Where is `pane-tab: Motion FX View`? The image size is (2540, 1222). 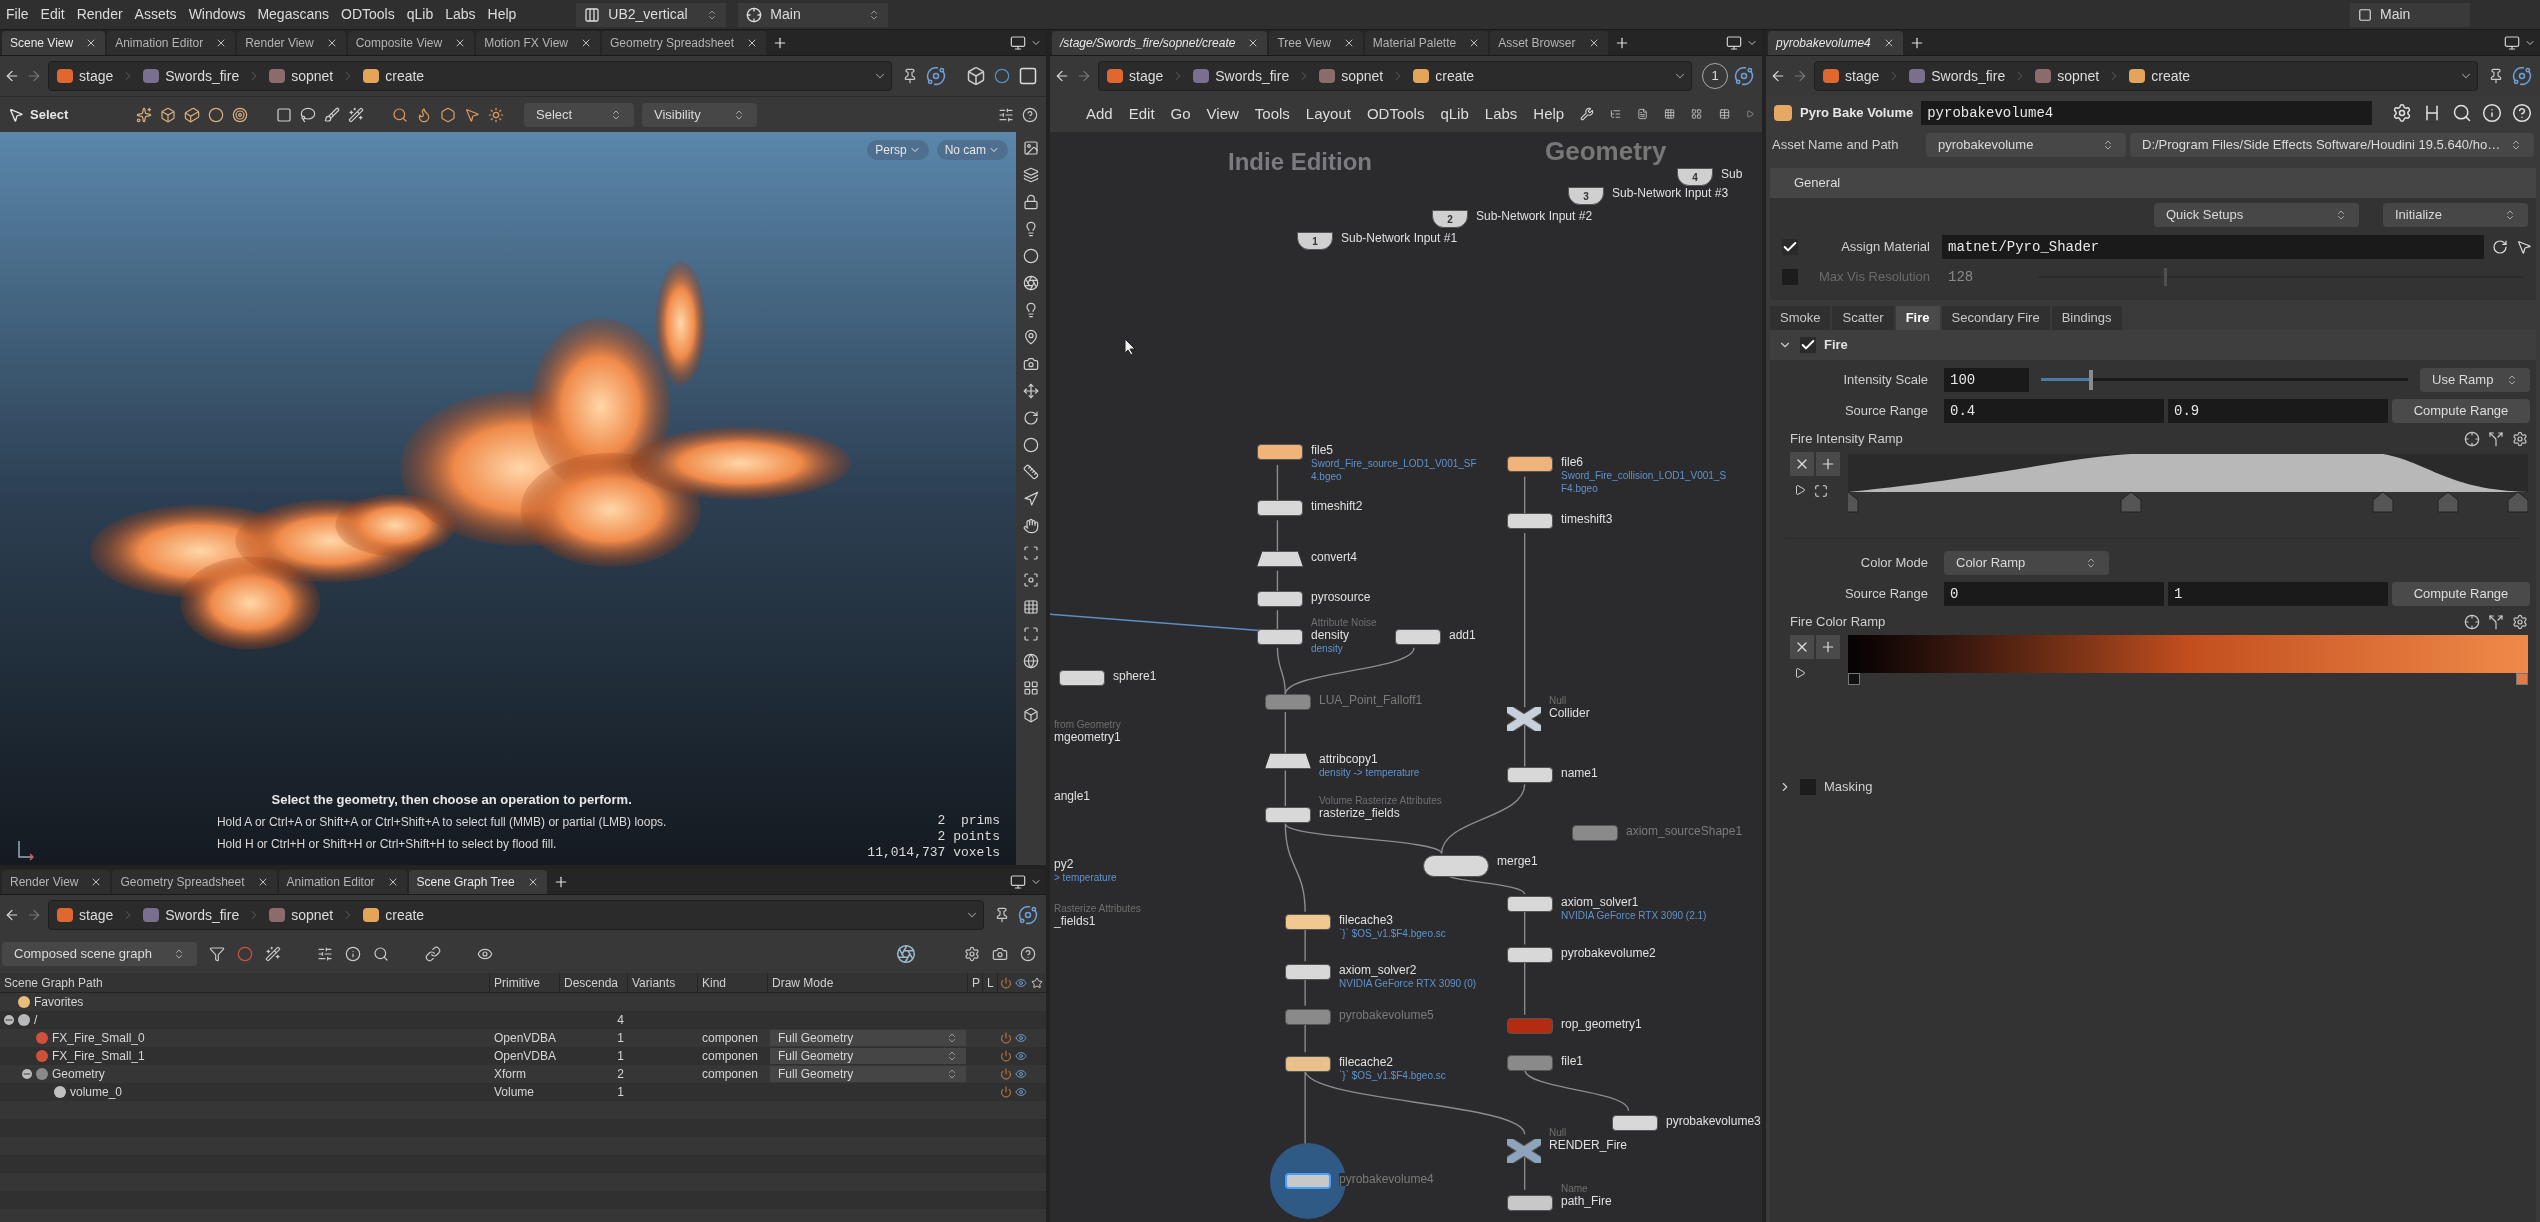
pane-tab: Motion FX View is located at coordinates (538, 43).